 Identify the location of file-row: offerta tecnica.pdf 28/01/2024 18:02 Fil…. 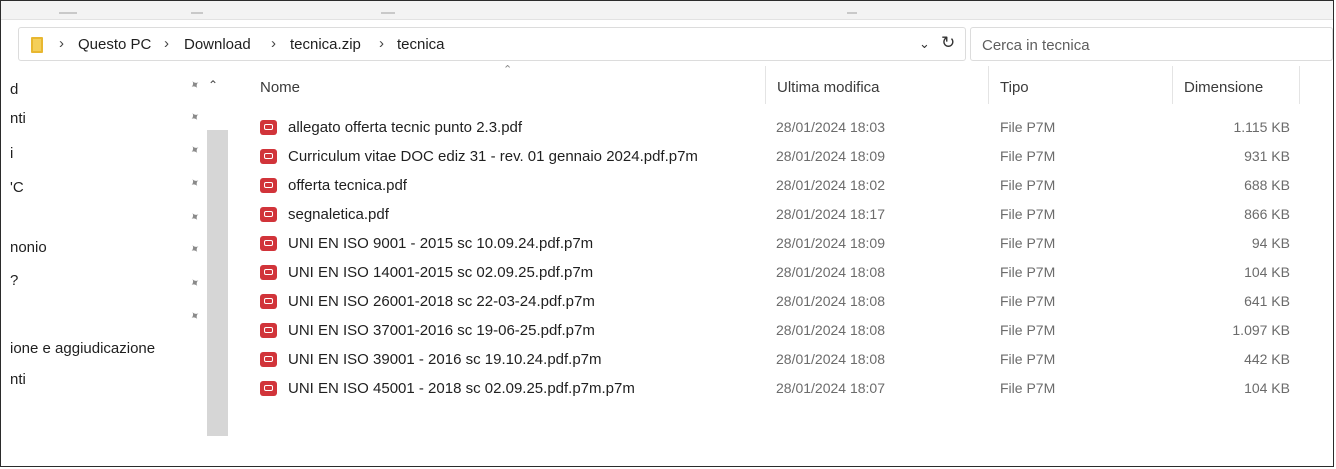
(775, 187).